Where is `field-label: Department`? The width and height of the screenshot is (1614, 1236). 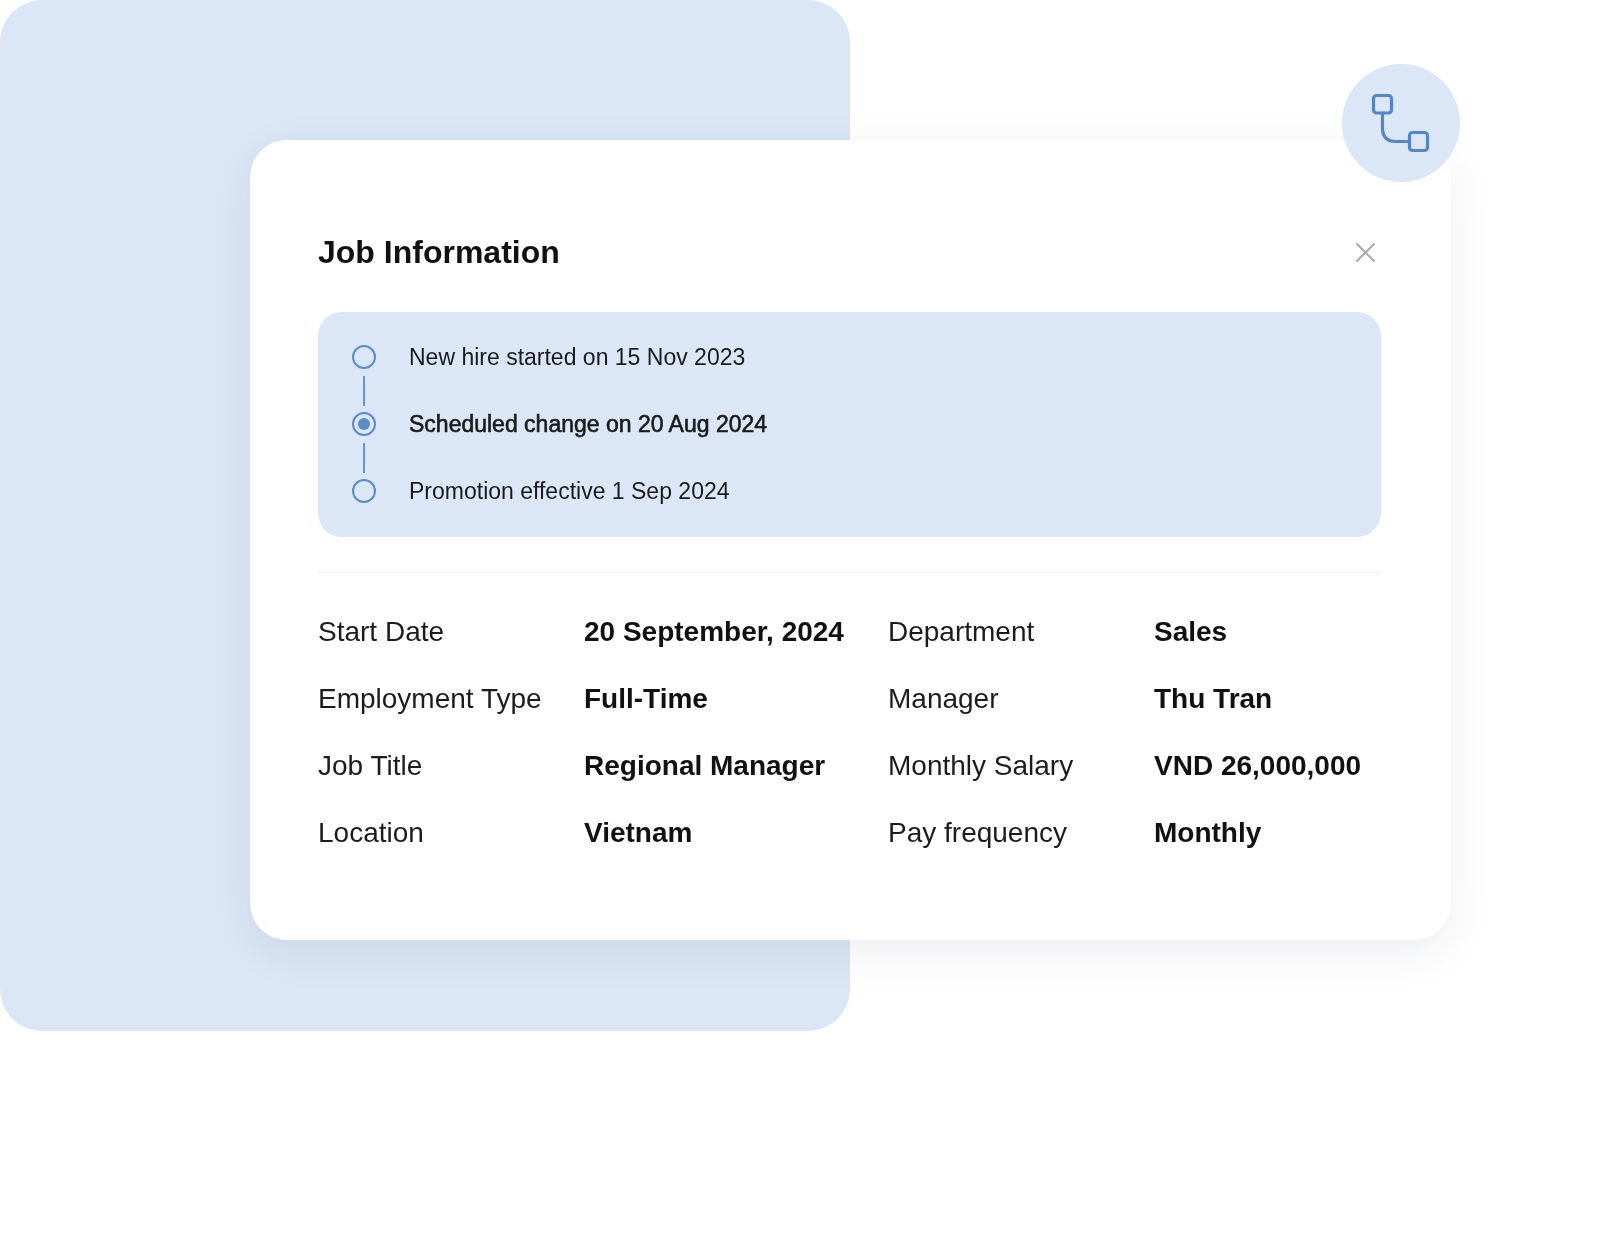
field-label: Department is located at coordinates (961, 632).